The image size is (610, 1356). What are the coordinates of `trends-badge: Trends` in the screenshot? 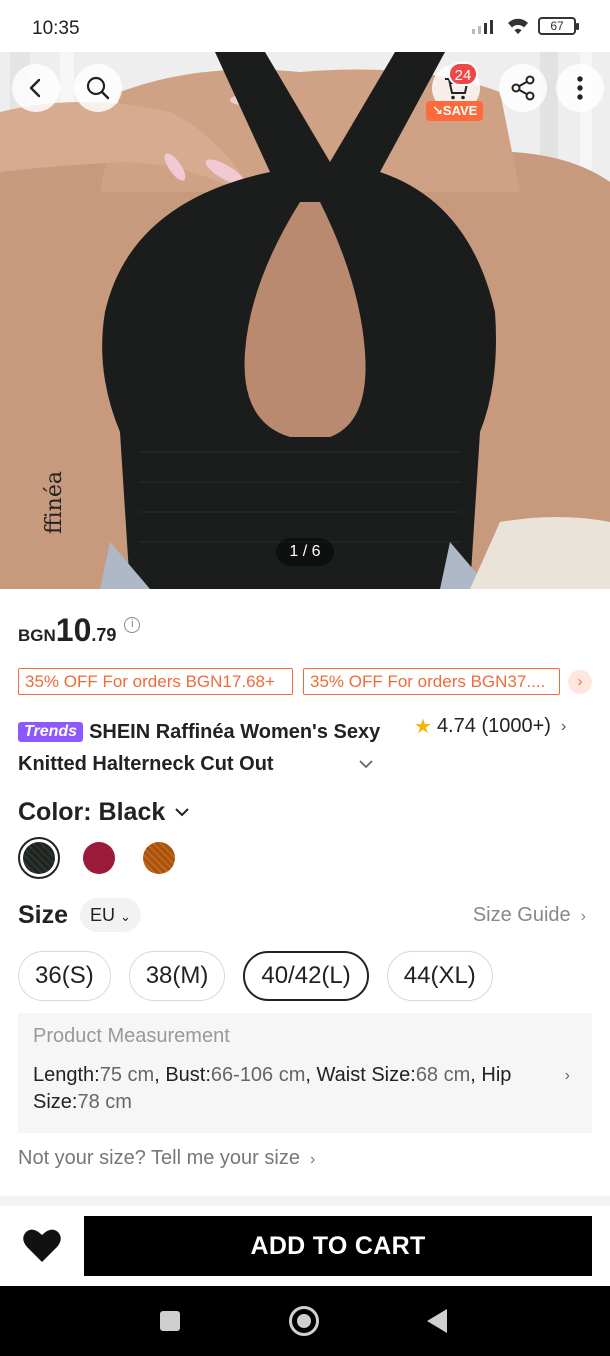 It's located at (51, 732).